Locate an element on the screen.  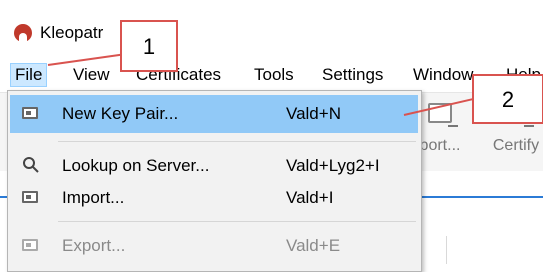
kleopatra-logo-icon is located at coordinates (23, 33).